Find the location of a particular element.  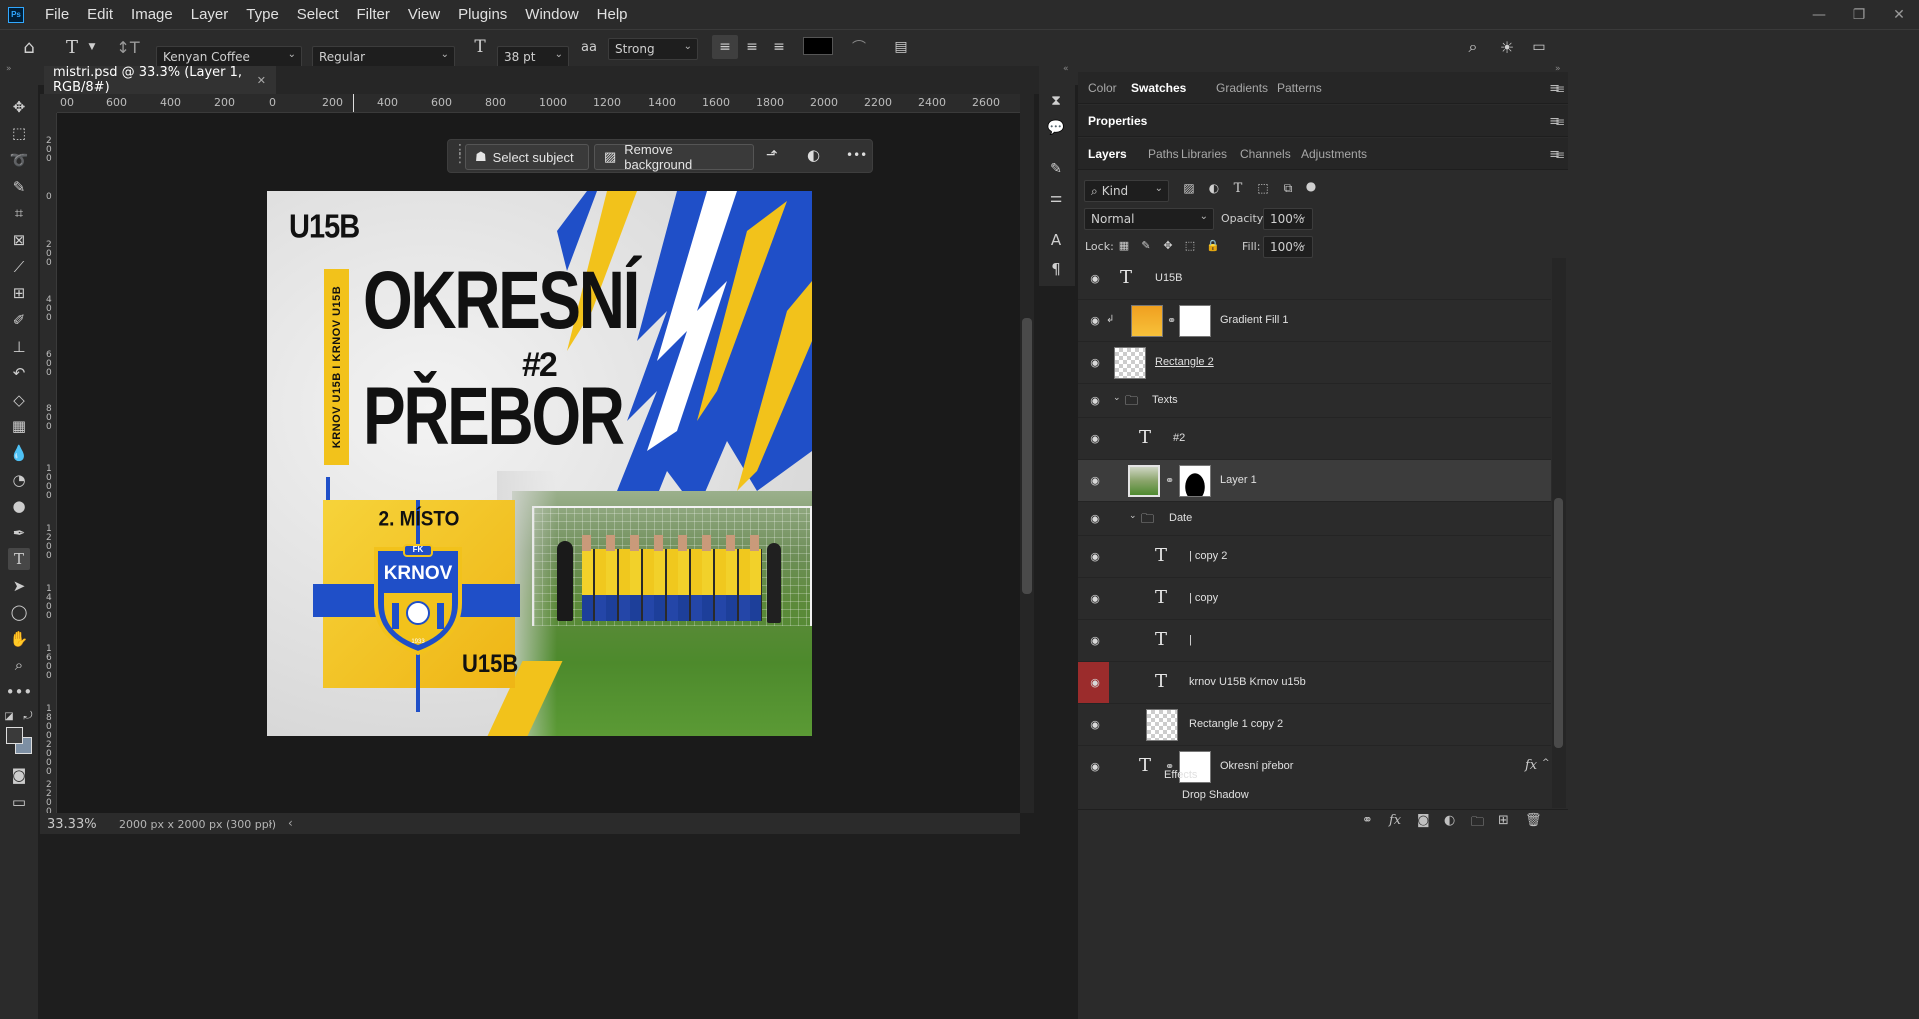

collapse-panels-icon: » is located at coordinates (1558, 69).